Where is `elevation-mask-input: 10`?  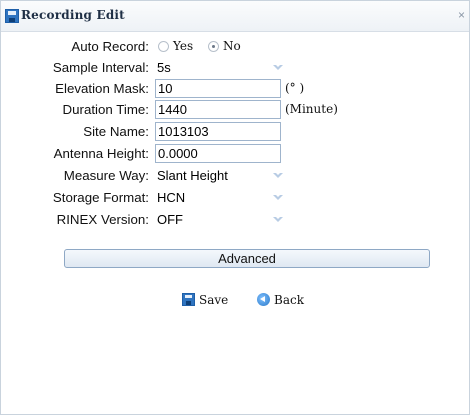
elevation-mask-input: 10 is located at coordinates (218, 88).